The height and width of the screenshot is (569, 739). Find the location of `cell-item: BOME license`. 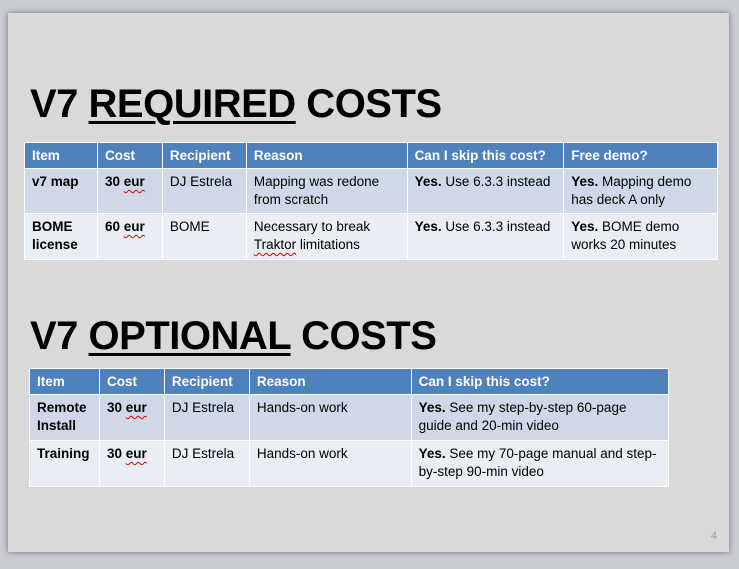

cell-item: BOME license is located at coordinates (61, 236).